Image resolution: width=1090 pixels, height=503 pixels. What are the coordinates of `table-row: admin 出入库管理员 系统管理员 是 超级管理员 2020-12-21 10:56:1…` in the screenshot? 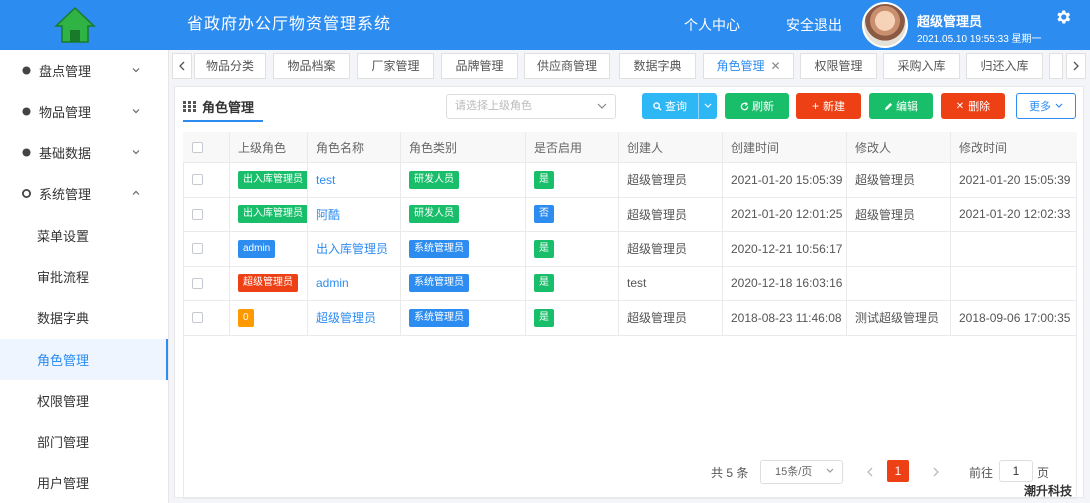 It's located at (630, 249).